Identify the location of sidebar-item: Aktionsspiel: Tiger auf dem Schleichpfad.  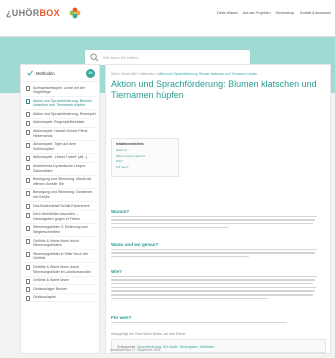
(60, 147).